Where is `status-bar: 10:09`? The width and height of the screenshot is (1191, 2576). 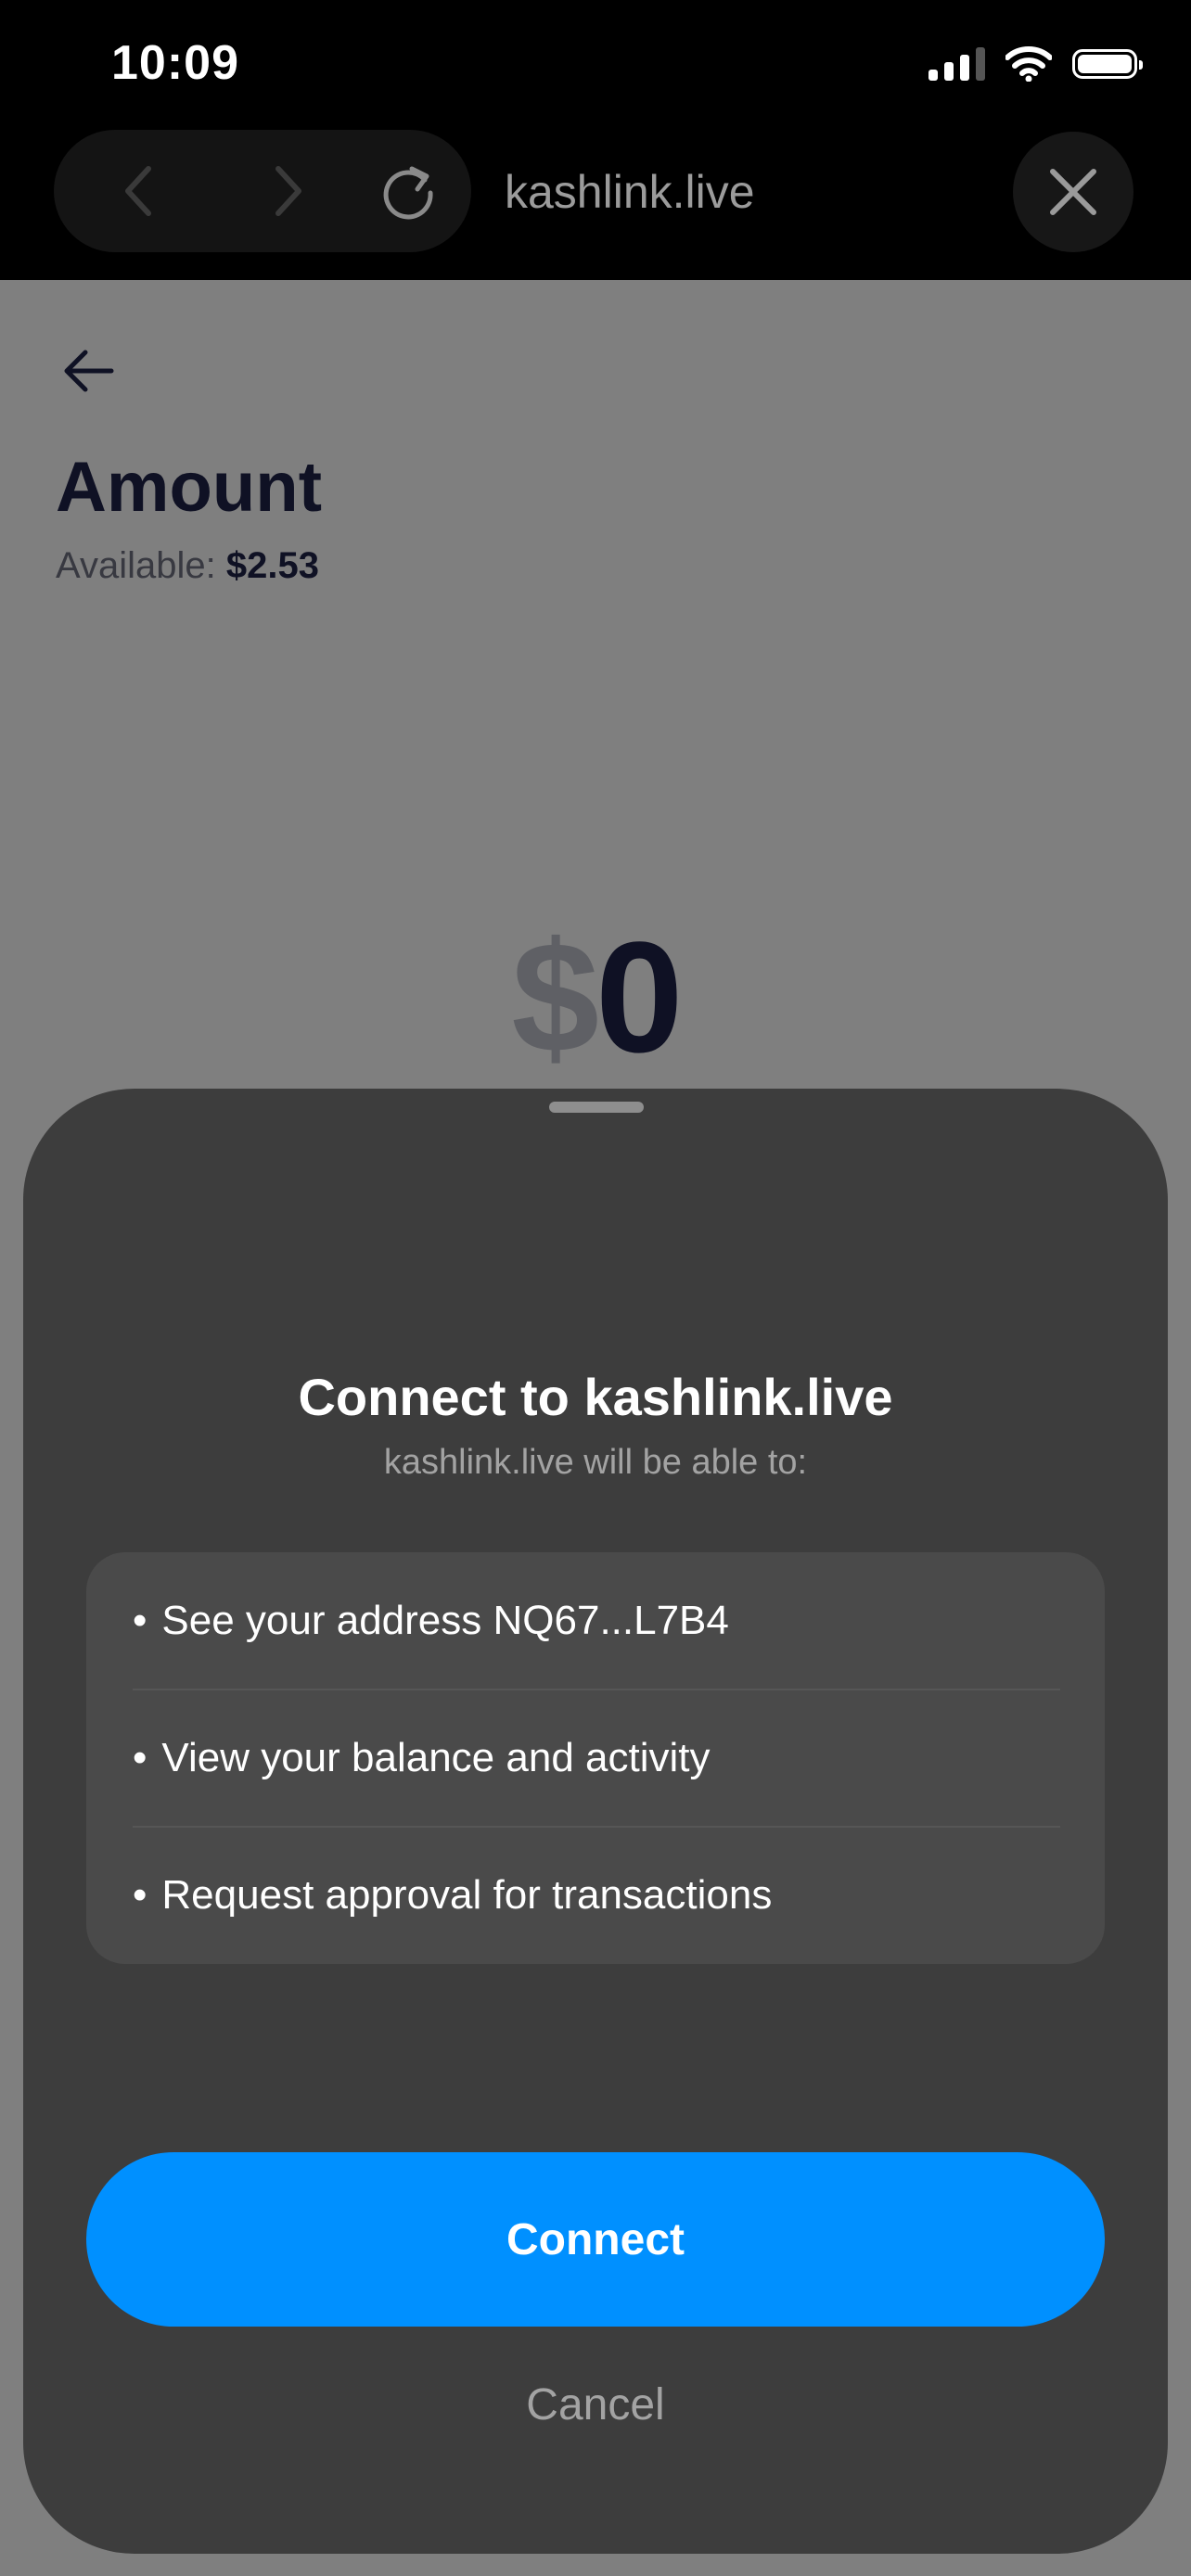
status-bar: 10:09 is located at coordinates (595, 65).